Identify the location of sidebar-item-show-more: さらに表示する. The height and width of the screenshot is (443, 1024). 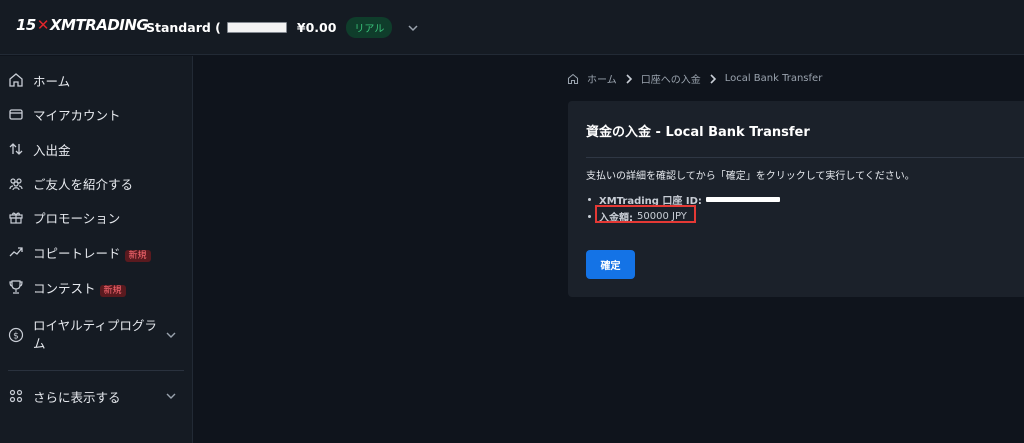
(96, 396).